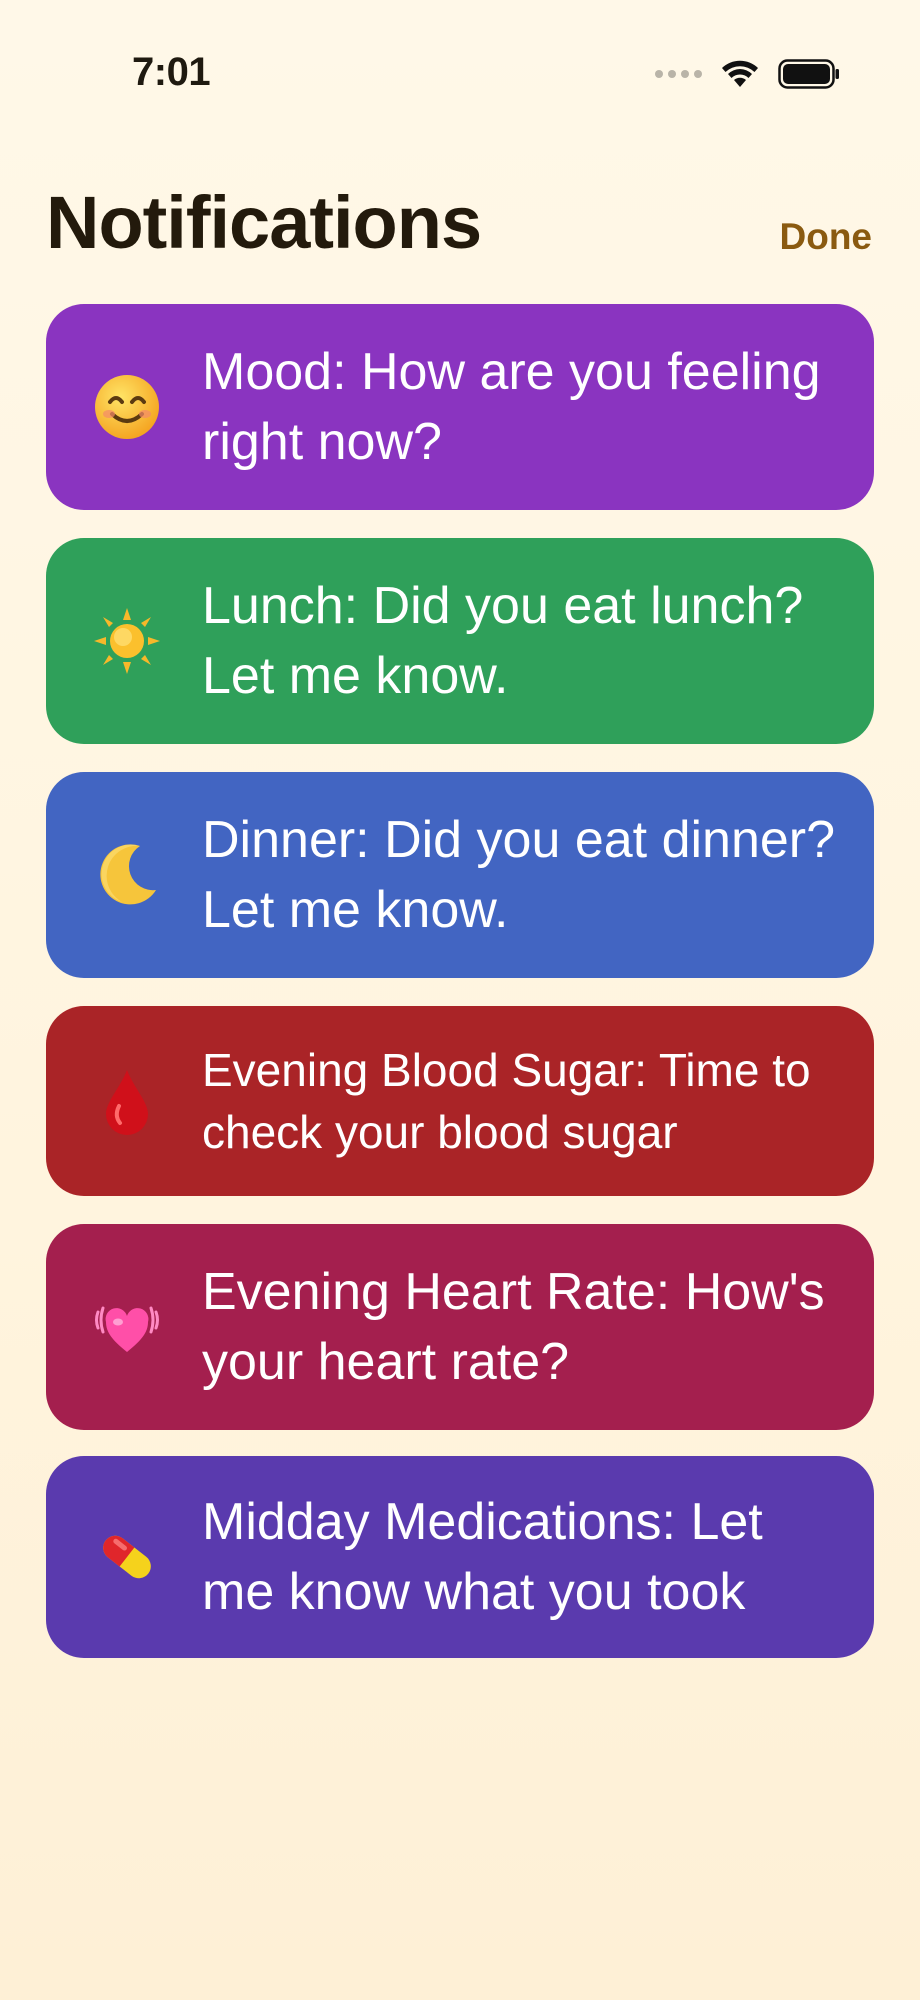  I want to click on notification-card-mood: Mood: How are you feeling right now?, so click(460, 407).